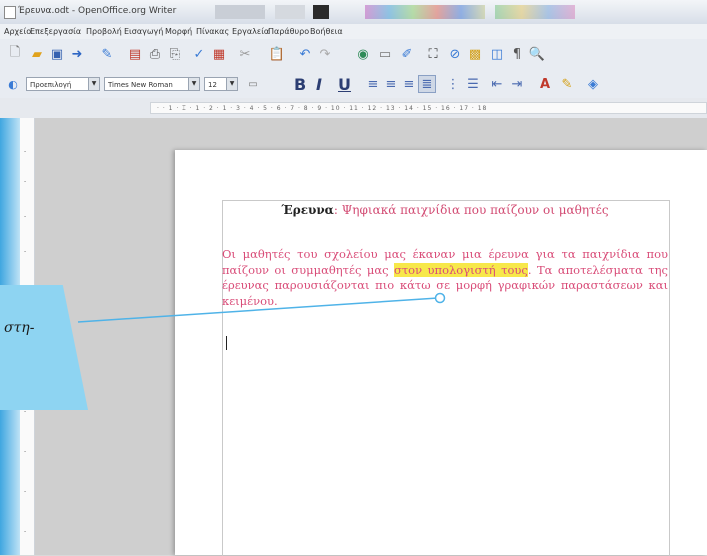  Describe the element at coordinates (261, 307) in the screenshot. I see `callout-pointer-line` at that location.